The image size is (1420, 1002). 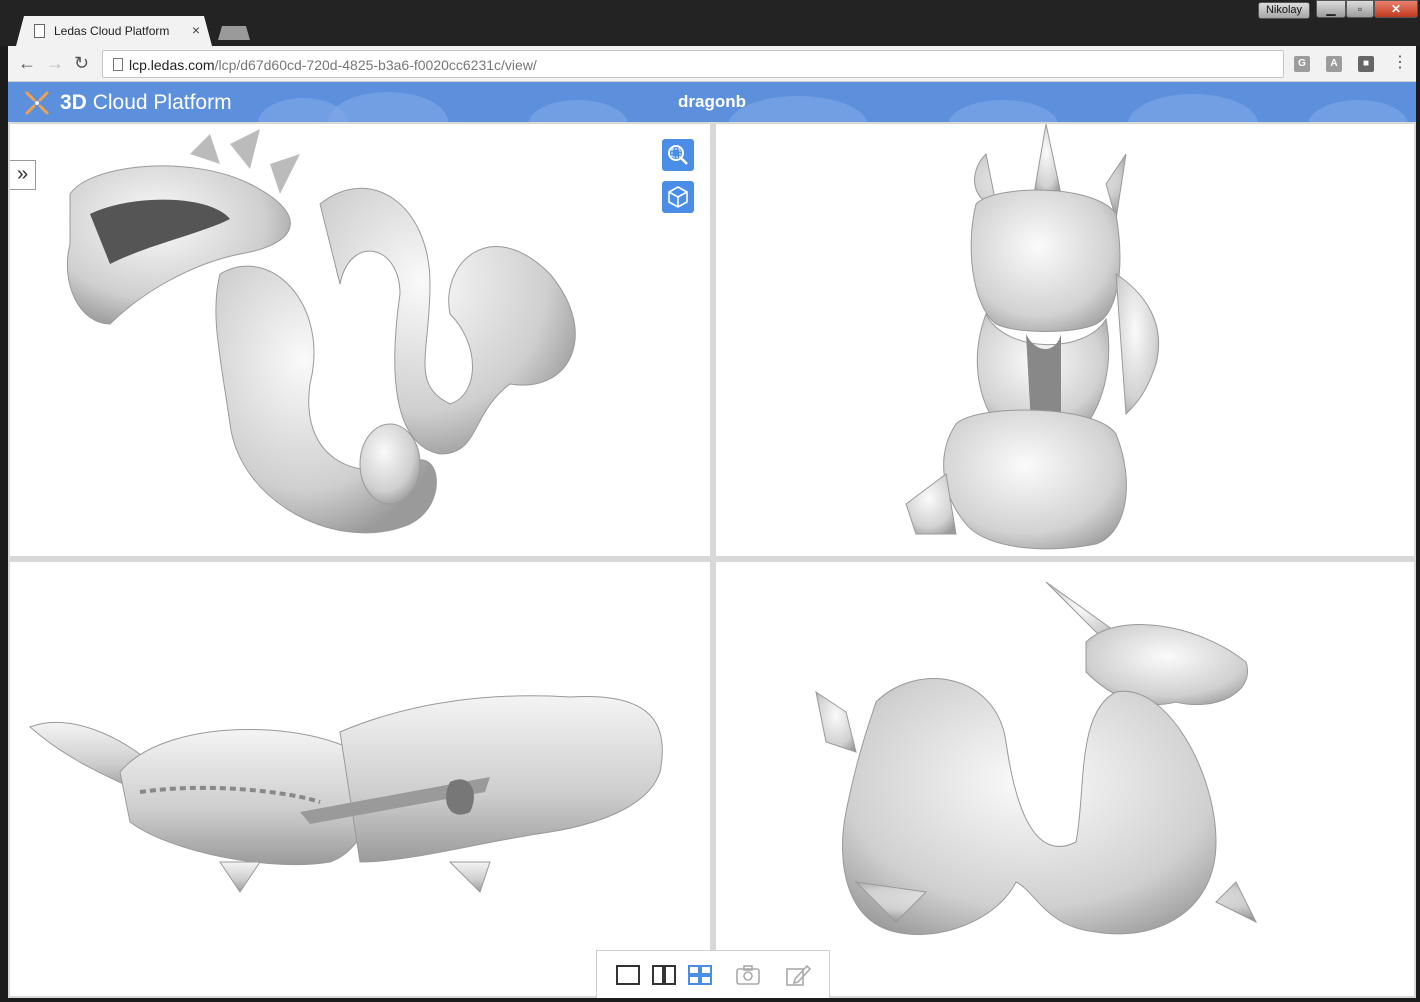 I want to click on snapshot-icon, so click(x=748, y=975).